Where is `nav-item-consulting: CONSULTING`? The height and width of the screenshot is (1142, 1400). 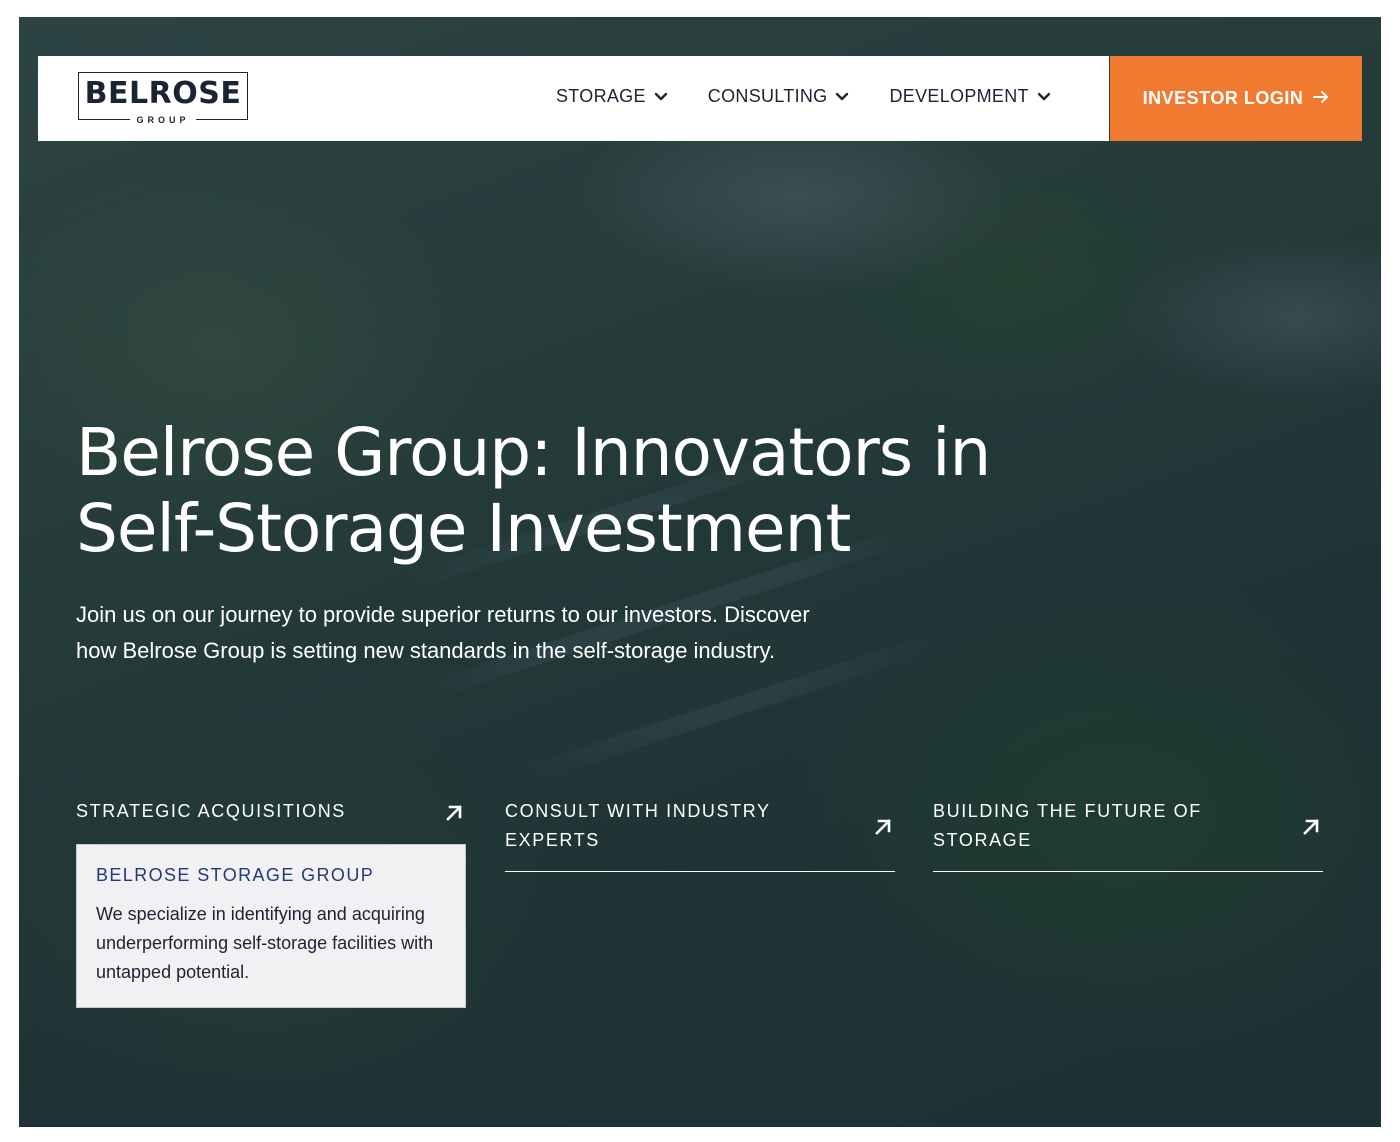
nav-item-consulting: CONSULTING is located at coordinates (779, 96).